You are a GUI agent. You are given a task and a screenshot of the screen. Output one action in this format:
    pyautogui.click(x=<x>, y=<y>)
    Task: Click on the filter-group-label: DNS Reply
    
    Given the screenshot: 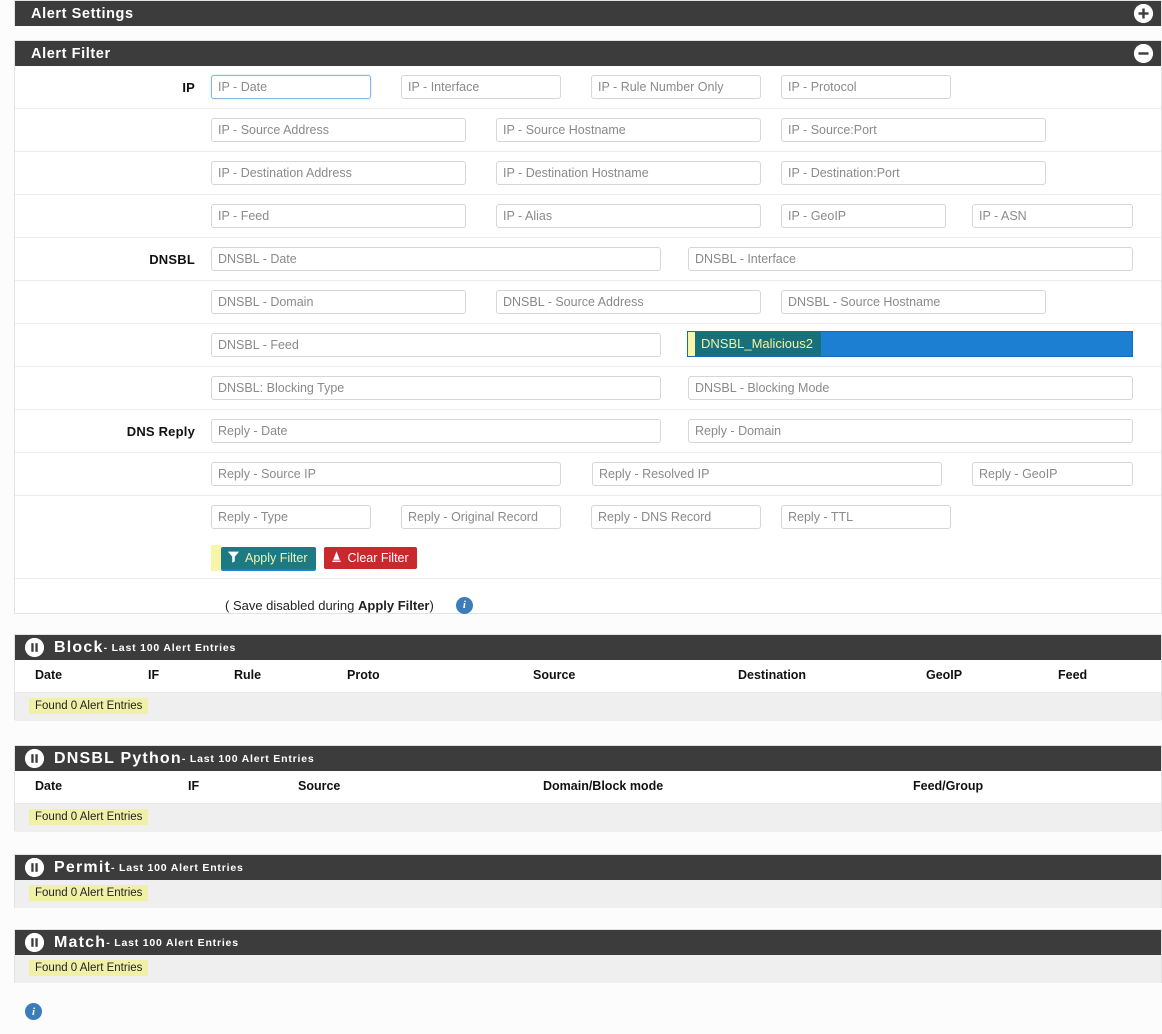 What is the action you would take?
    pyautogui.click(x=160, y=431)
    